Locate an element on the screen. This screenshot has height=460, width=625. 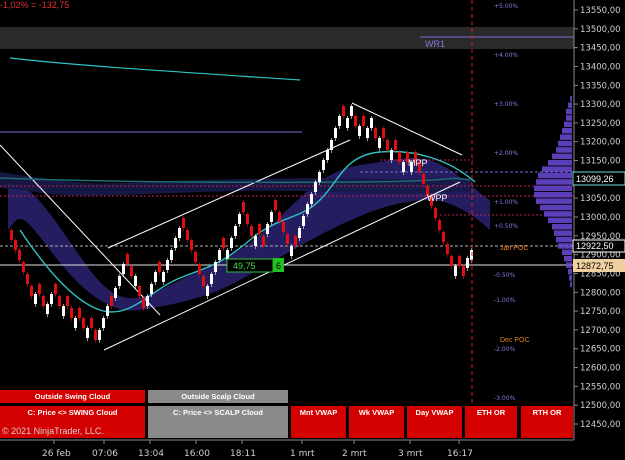
low-price-text: 12872,75 is located at coordinates (595, 266).